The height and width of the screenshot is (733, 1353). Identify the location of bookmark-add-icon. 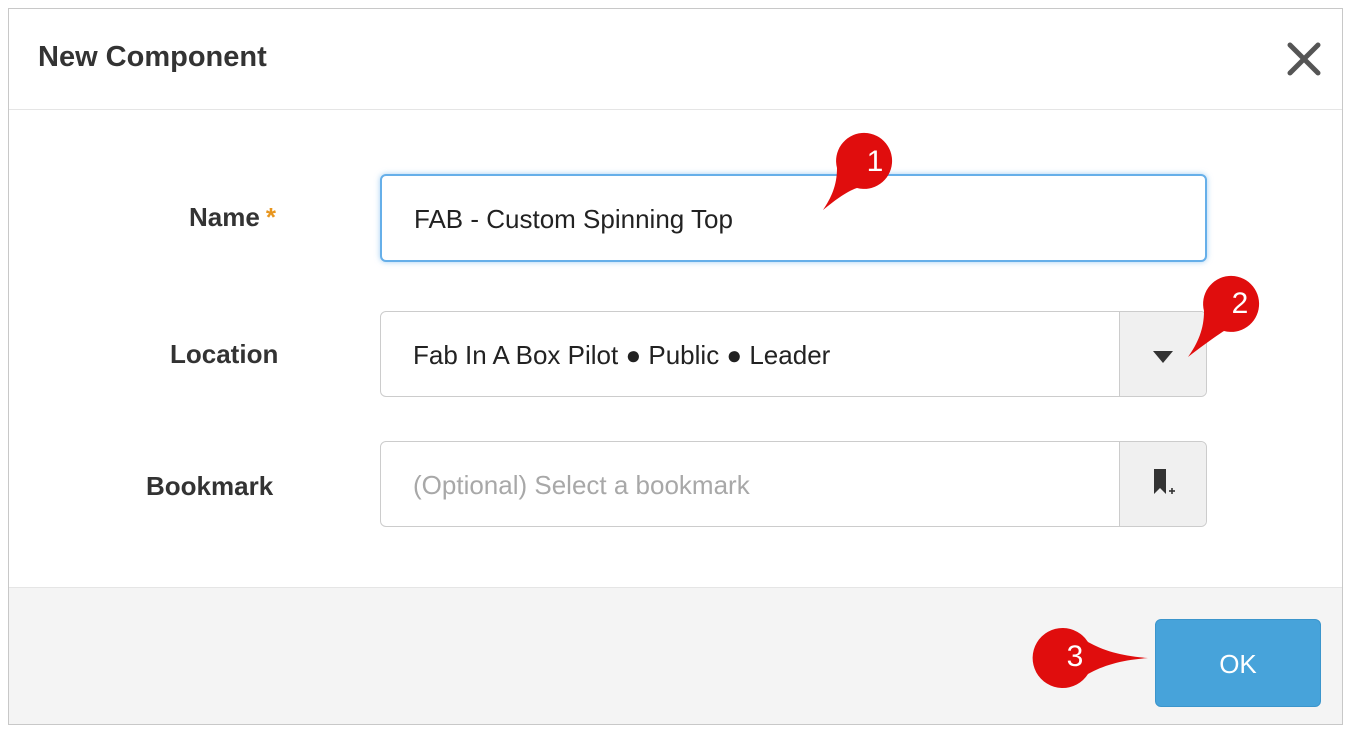
(1164, 481).